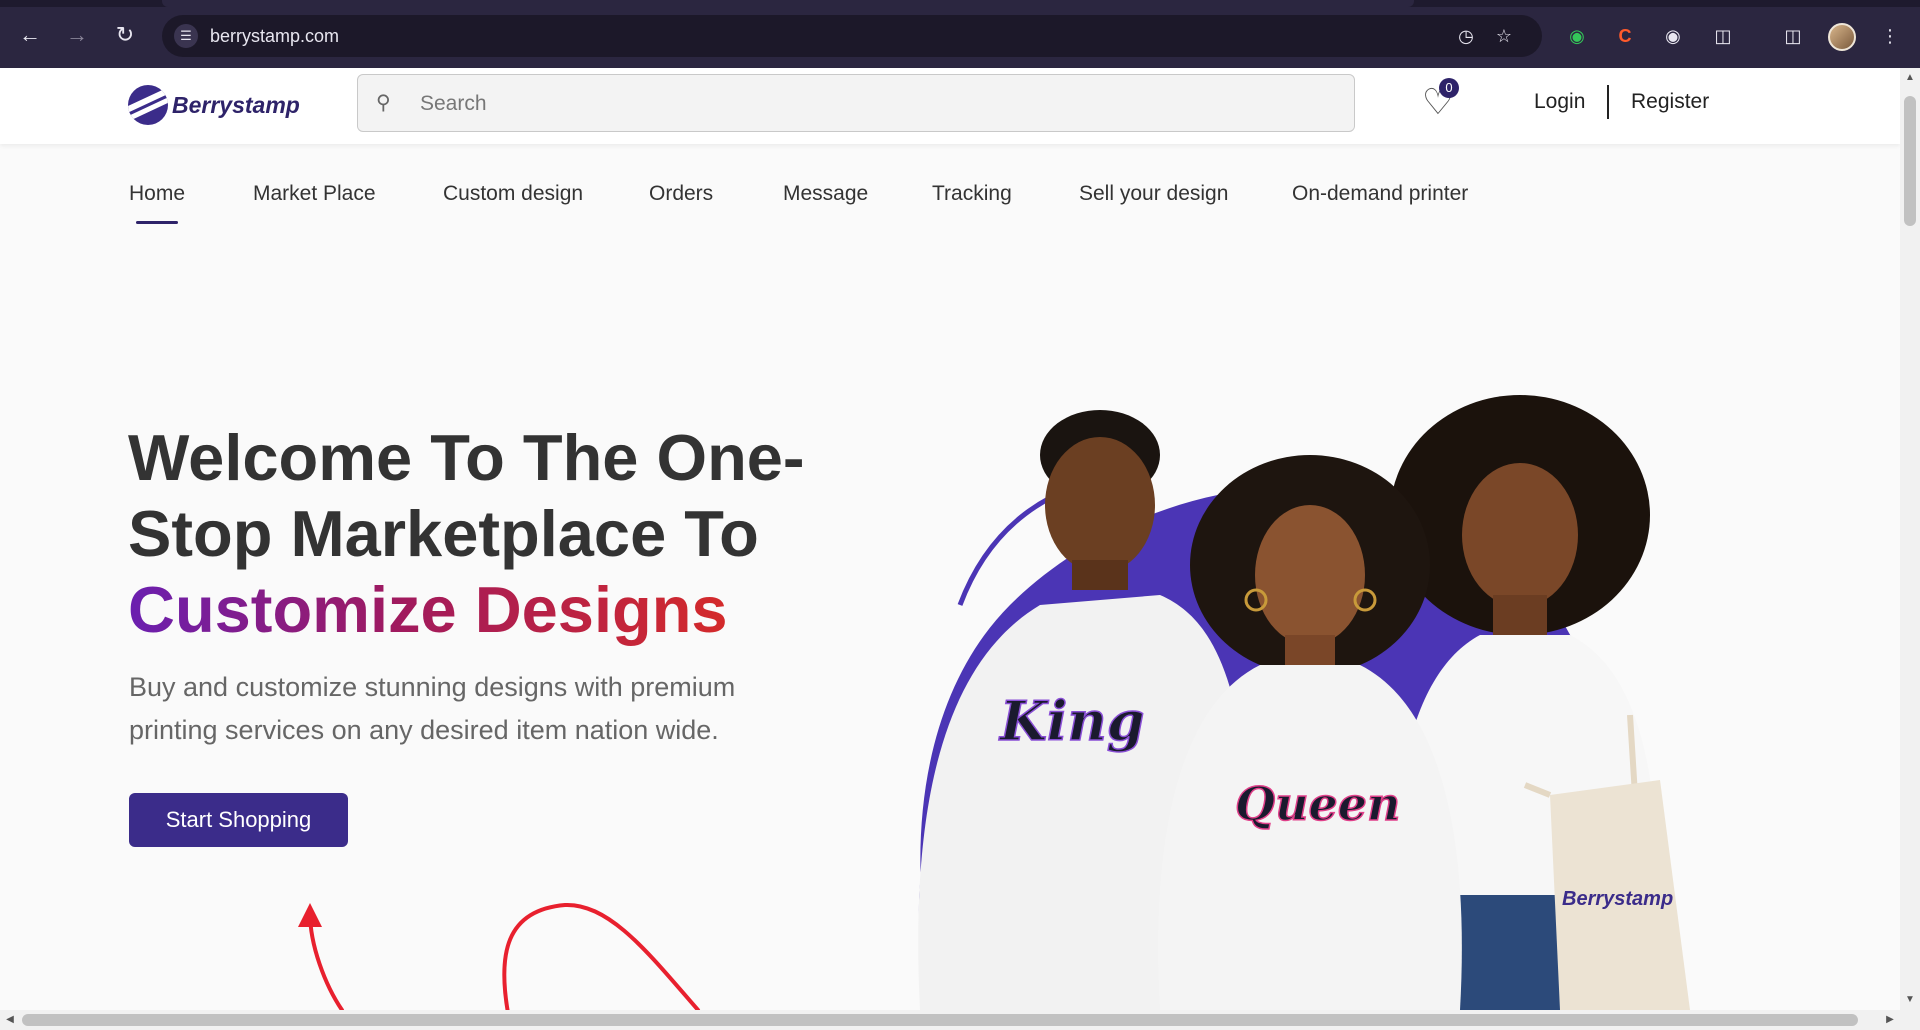  I want to click on shirt-king-text: King, so click(1071, 721).